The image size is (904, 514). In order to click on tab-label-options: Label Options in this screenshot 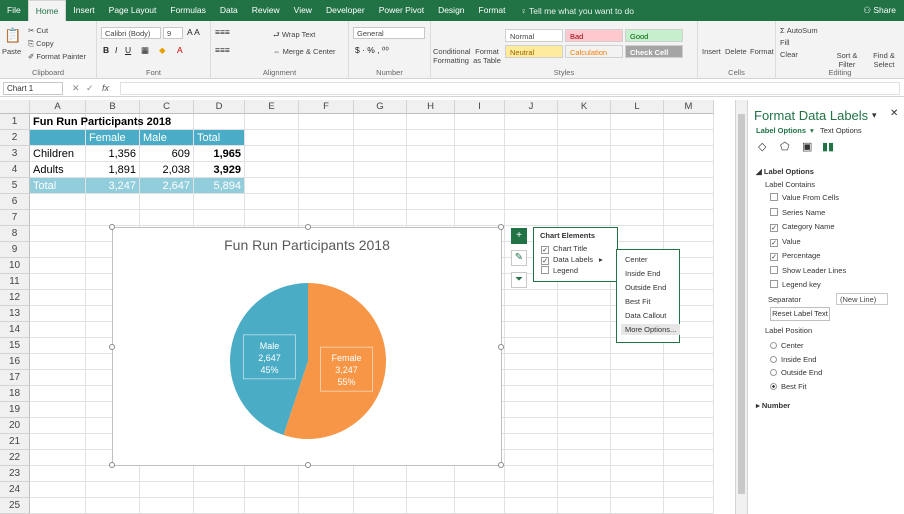, I will do `click(781, 130)`.